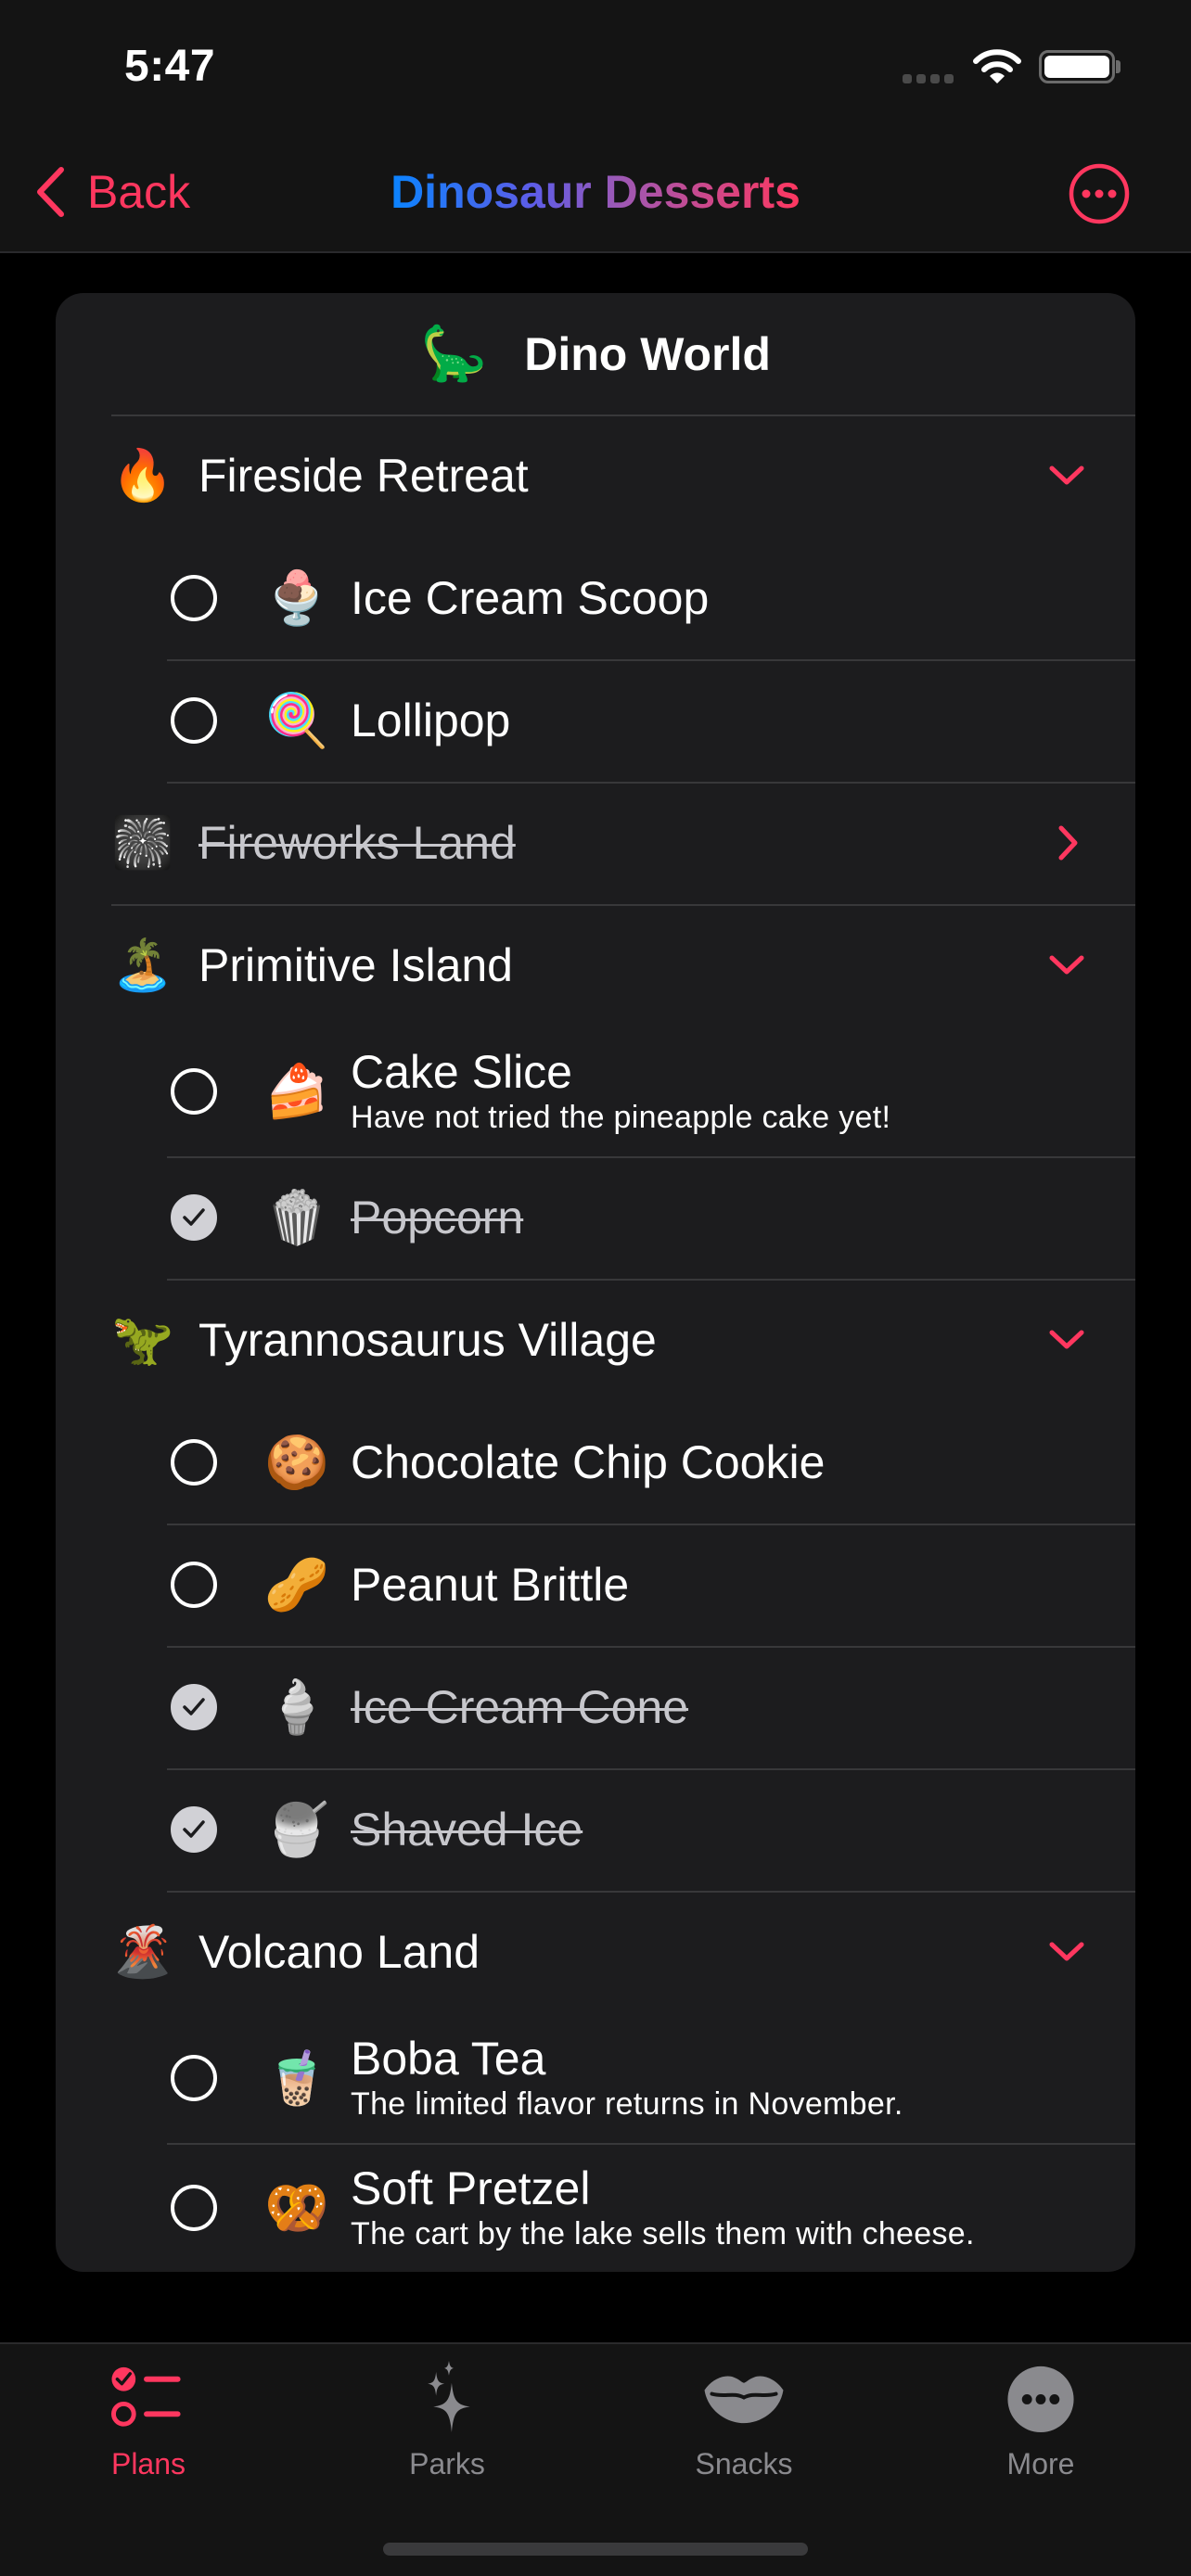 The height and width of the screenshot is (2576, 1191). I want to click on tab-label: Snacks, so click(744, 2463).